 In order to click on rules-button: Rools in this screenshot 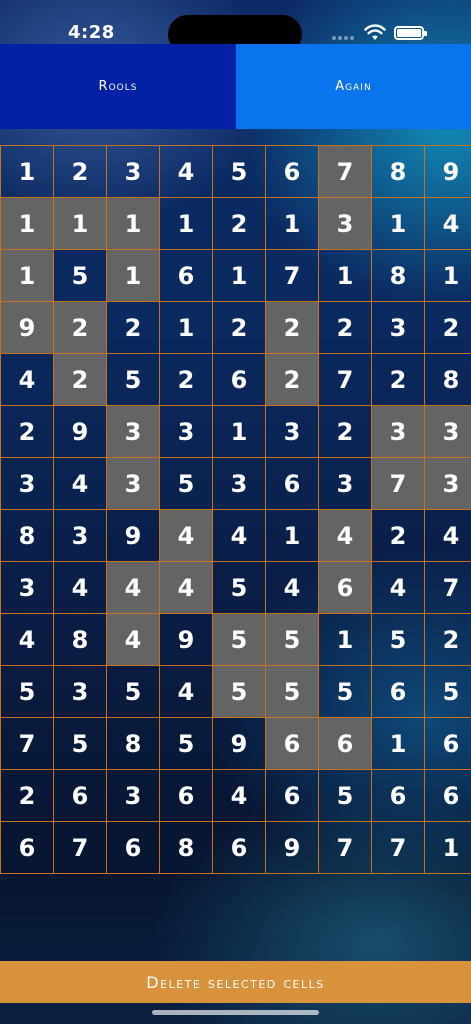, I will do `click(118, 86)`.